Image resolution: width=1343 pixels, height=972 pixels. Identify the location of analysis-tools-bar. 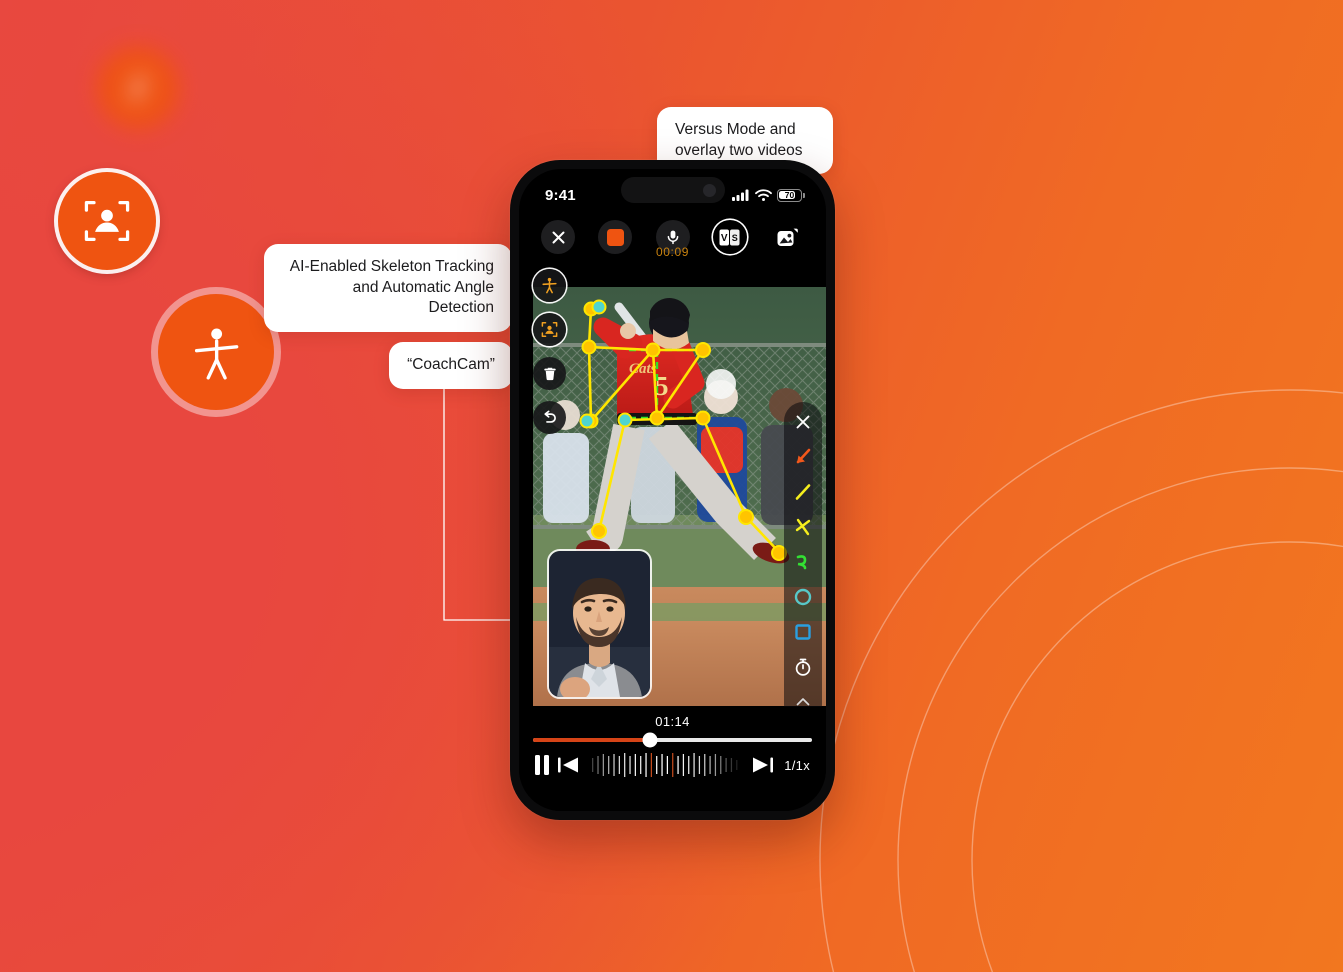
(549, 351).